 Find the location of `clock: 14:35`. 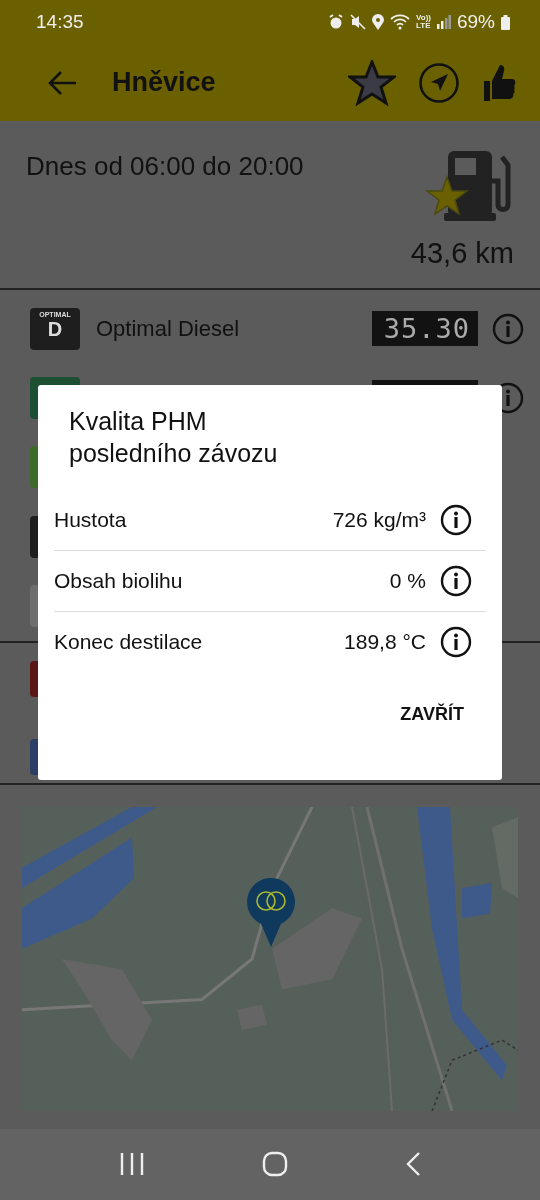

clock: 14:35 is located at coordinates (60, 22).